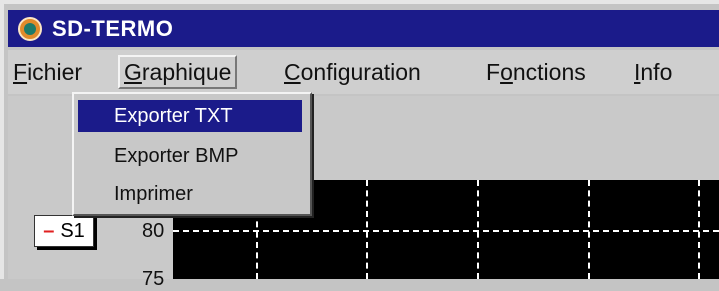 This screenshot has width=719, height=291. I want to click on graphique-dropdown-menu: Exporter TXT Exporter BMP Imprimer, so click(192, 154).